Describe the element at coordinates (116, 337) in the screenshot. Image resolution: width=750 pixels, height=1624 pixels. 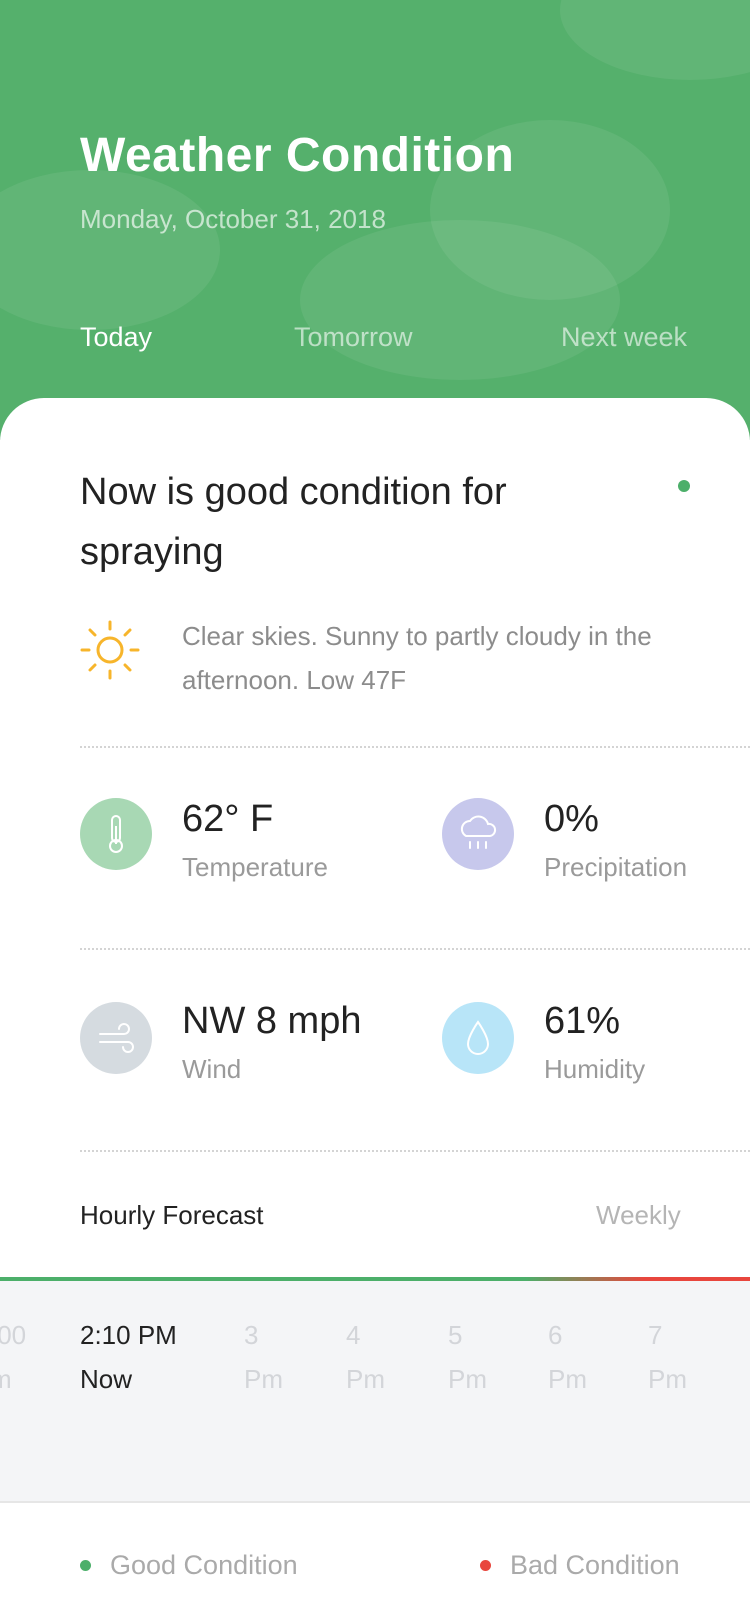
I see `tab-today: Today` at that location.